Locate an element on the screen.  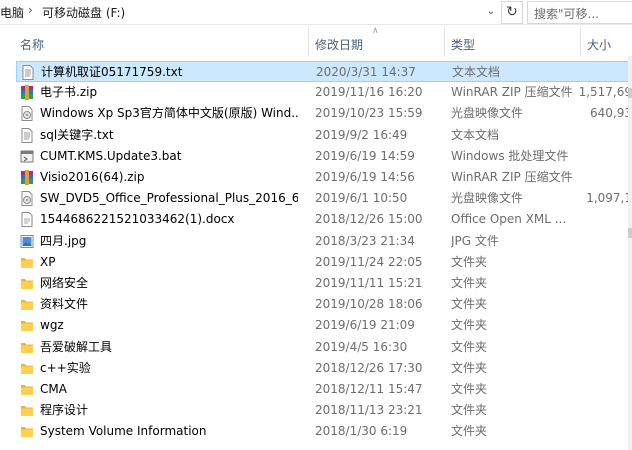
file-name: 1544686221521033462(1).docx is located at coordinates (137, 219).